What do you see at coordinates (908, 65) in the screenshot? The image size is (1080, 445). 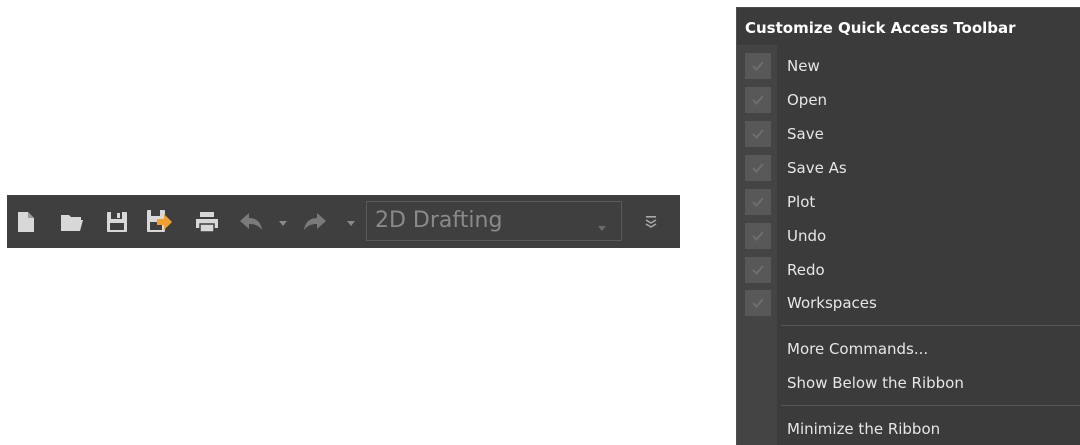 I see `menu-item-new: New` at bounding box center [908, 65].